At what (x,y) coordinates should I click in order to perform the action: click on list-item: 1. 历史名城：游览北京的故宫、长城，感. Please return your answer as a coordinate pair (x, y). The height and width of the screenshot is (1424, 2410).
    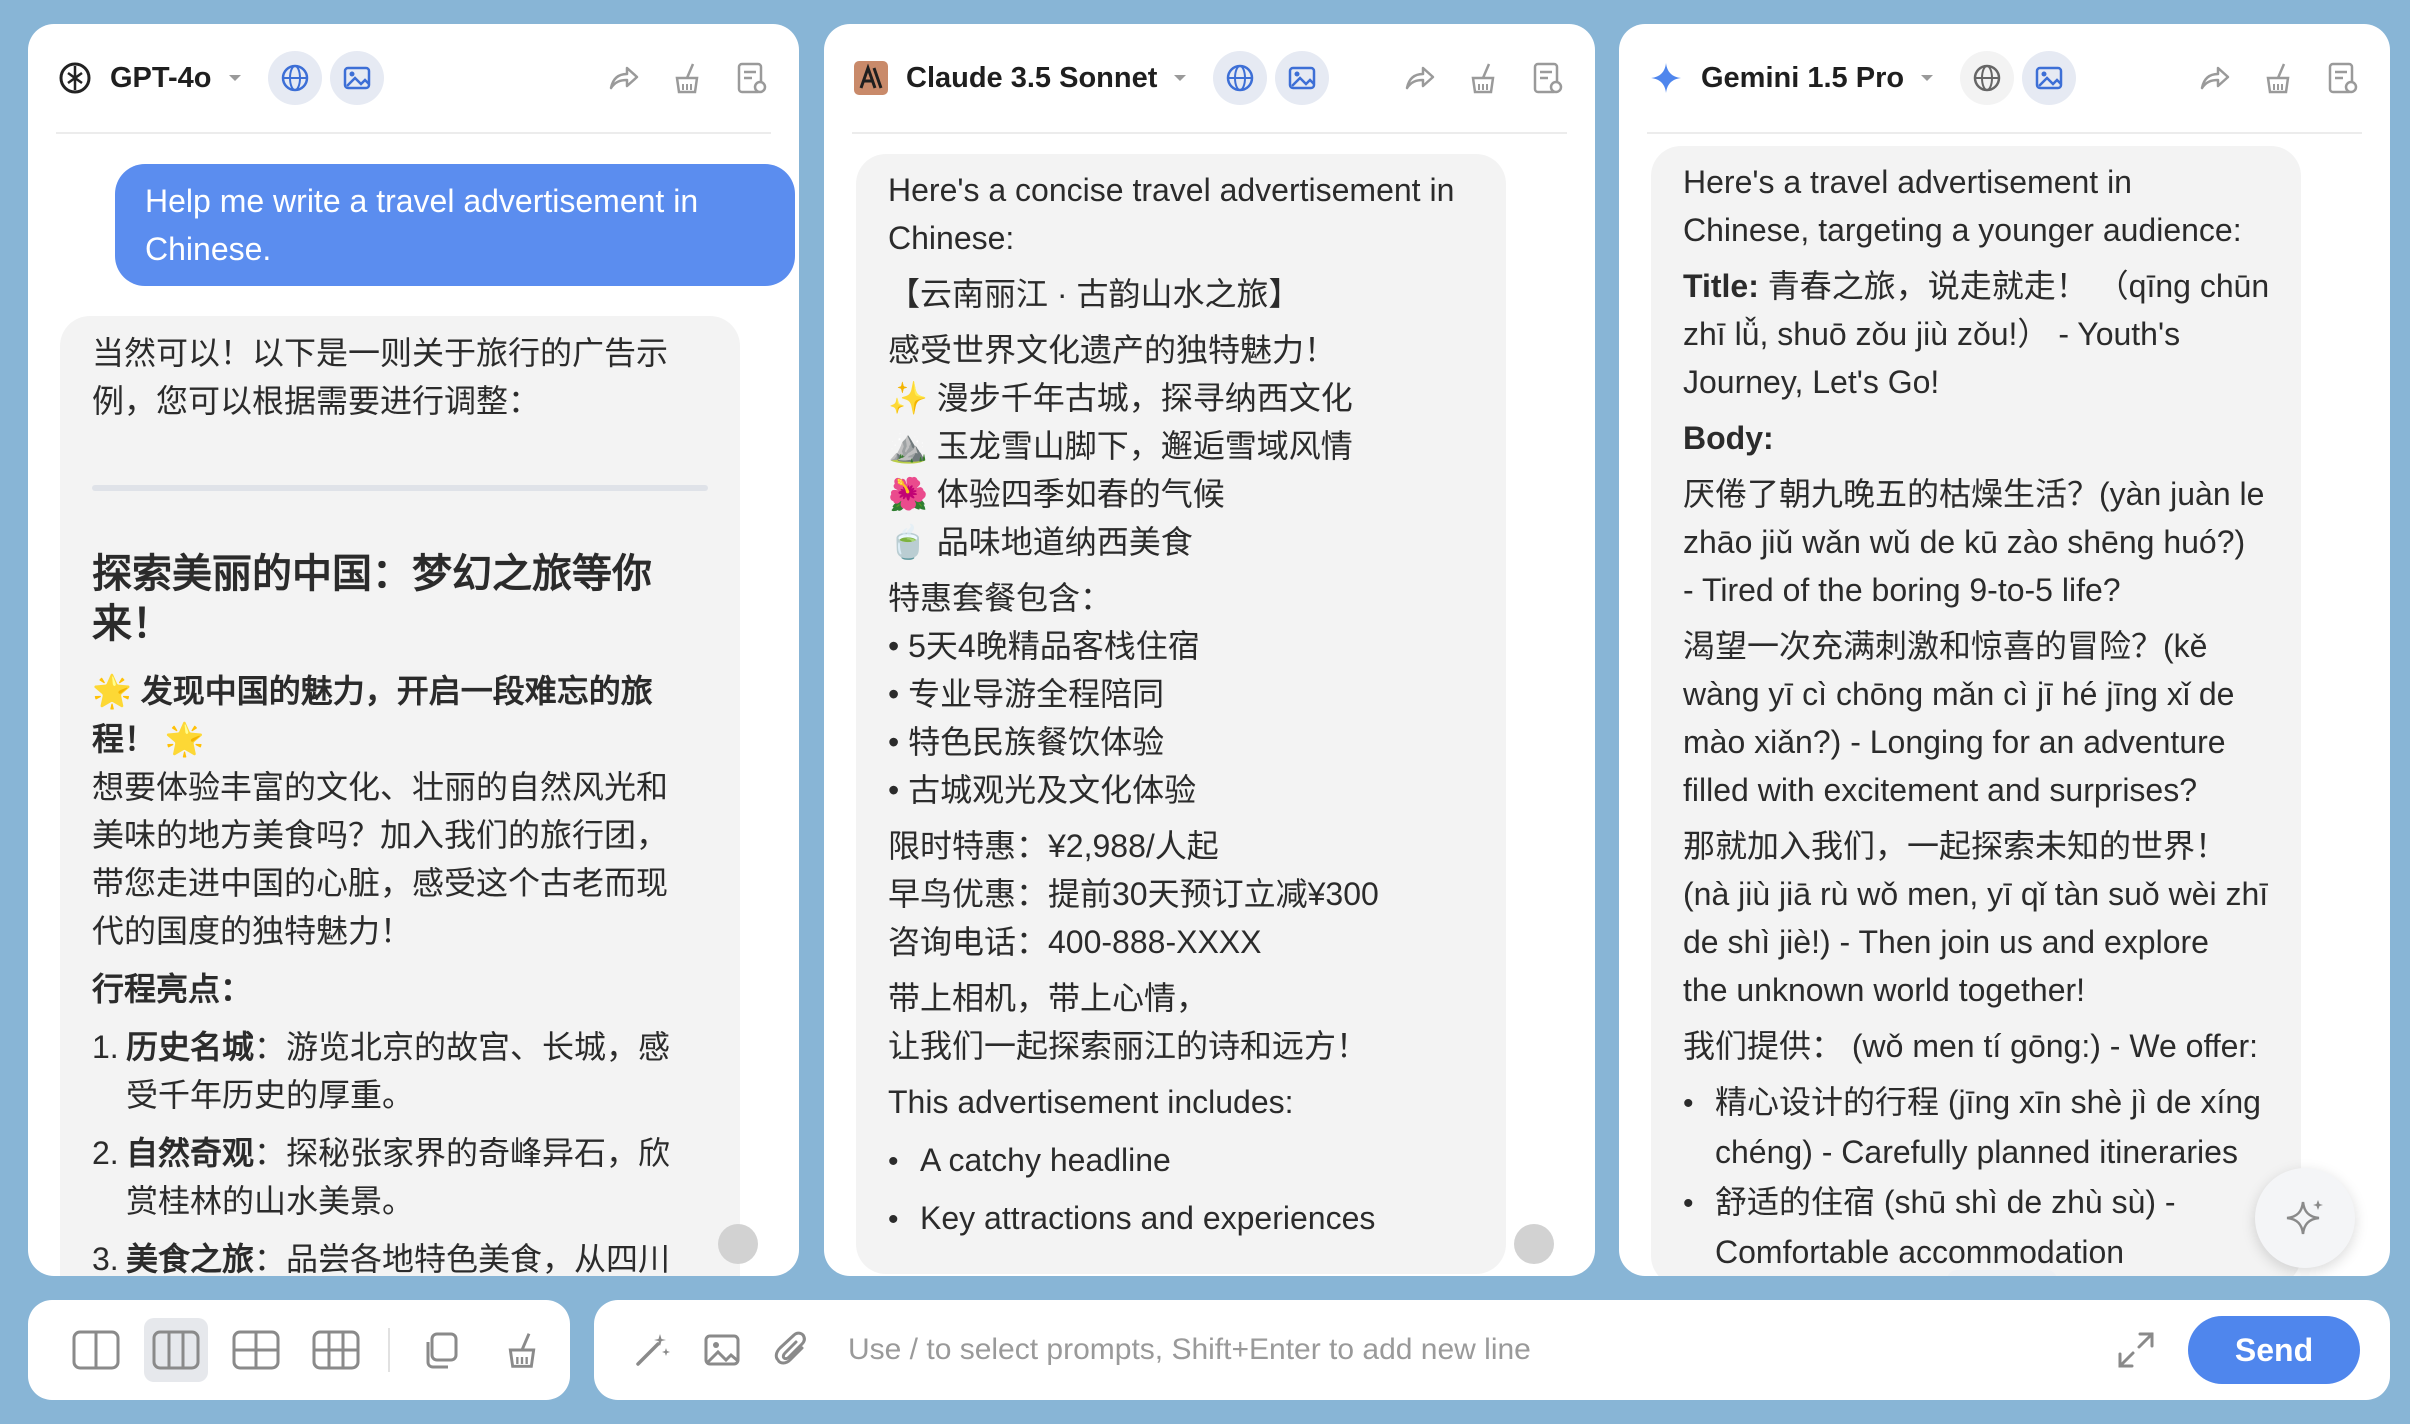
    Looking at the image, I should click on (400, 1047).